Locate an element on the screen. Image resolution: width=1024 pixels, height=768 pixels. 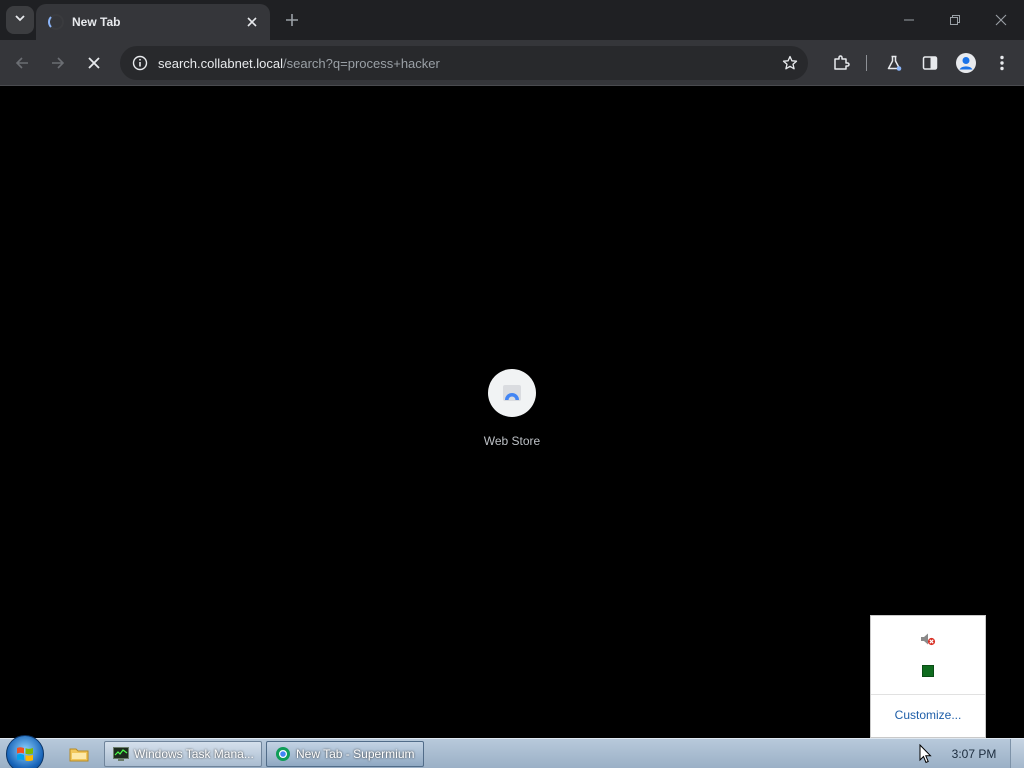
minimize-button is located at coordinates (909, 20).